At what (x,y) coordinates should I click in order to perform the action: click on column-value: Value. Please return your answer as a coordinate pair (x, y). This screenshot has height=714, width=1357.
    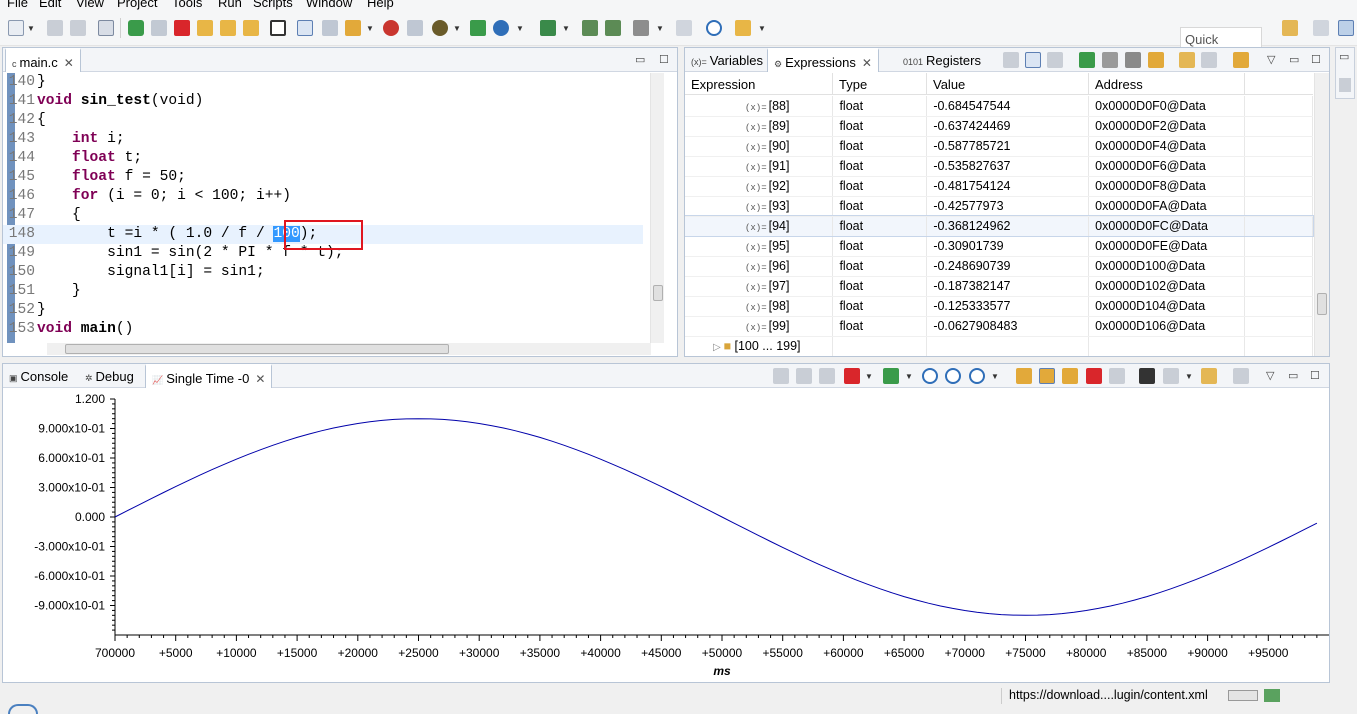
    Looking at the image, I should click on (1008, 84).